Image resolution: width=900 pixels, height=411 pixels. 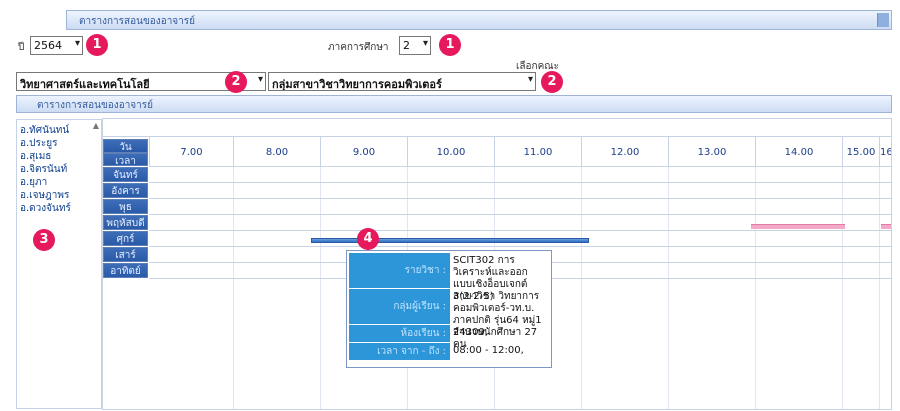 I want to click on teacher-item: อ.เจษฎาพร, so click(x=59, y=194).